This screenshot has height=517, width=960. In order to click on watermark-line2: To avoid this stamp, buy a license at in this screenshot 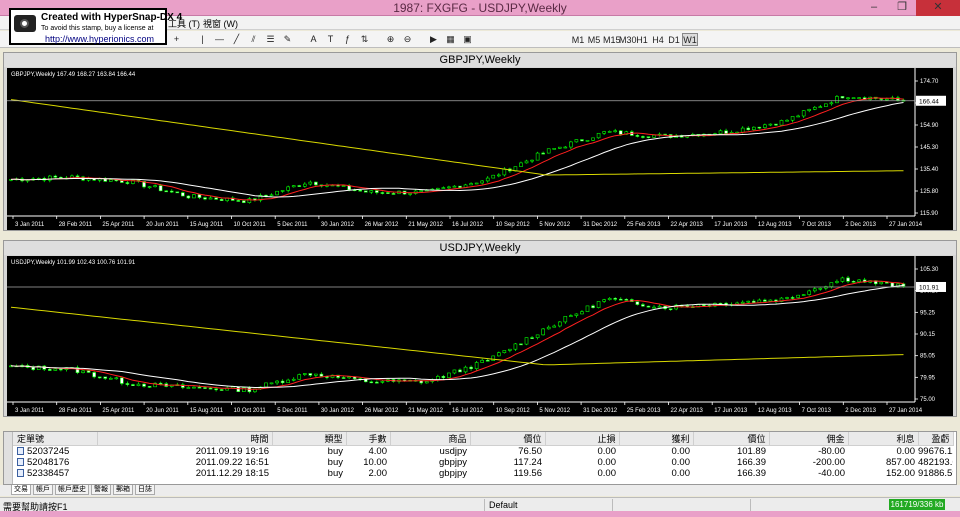, I will do `click(97, 28)`.